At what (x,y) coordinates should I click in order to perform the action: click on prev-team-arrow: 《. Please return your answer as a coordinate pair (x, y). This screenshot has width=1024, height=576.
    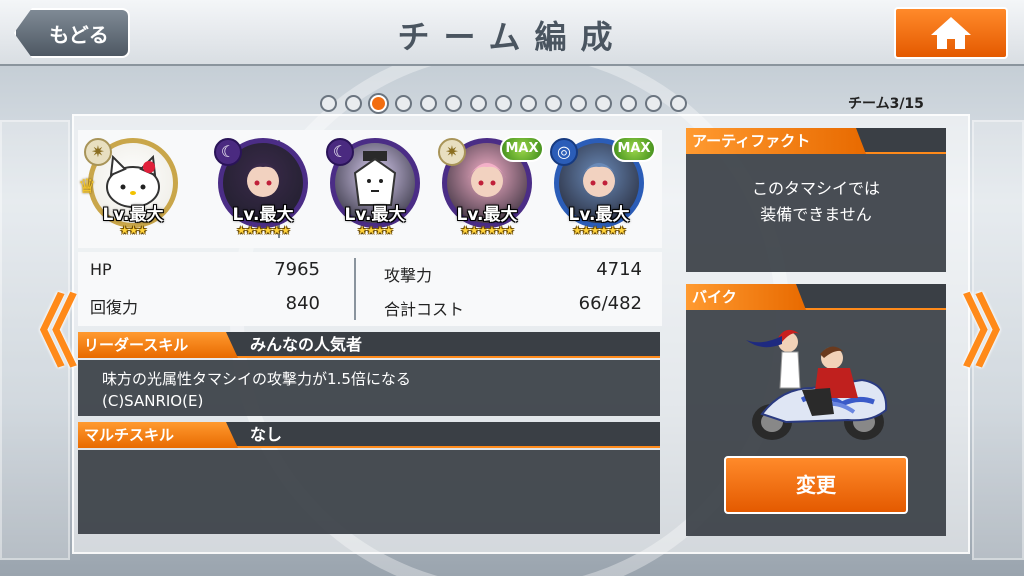
    Looking at the image, I should click on (39, 333).